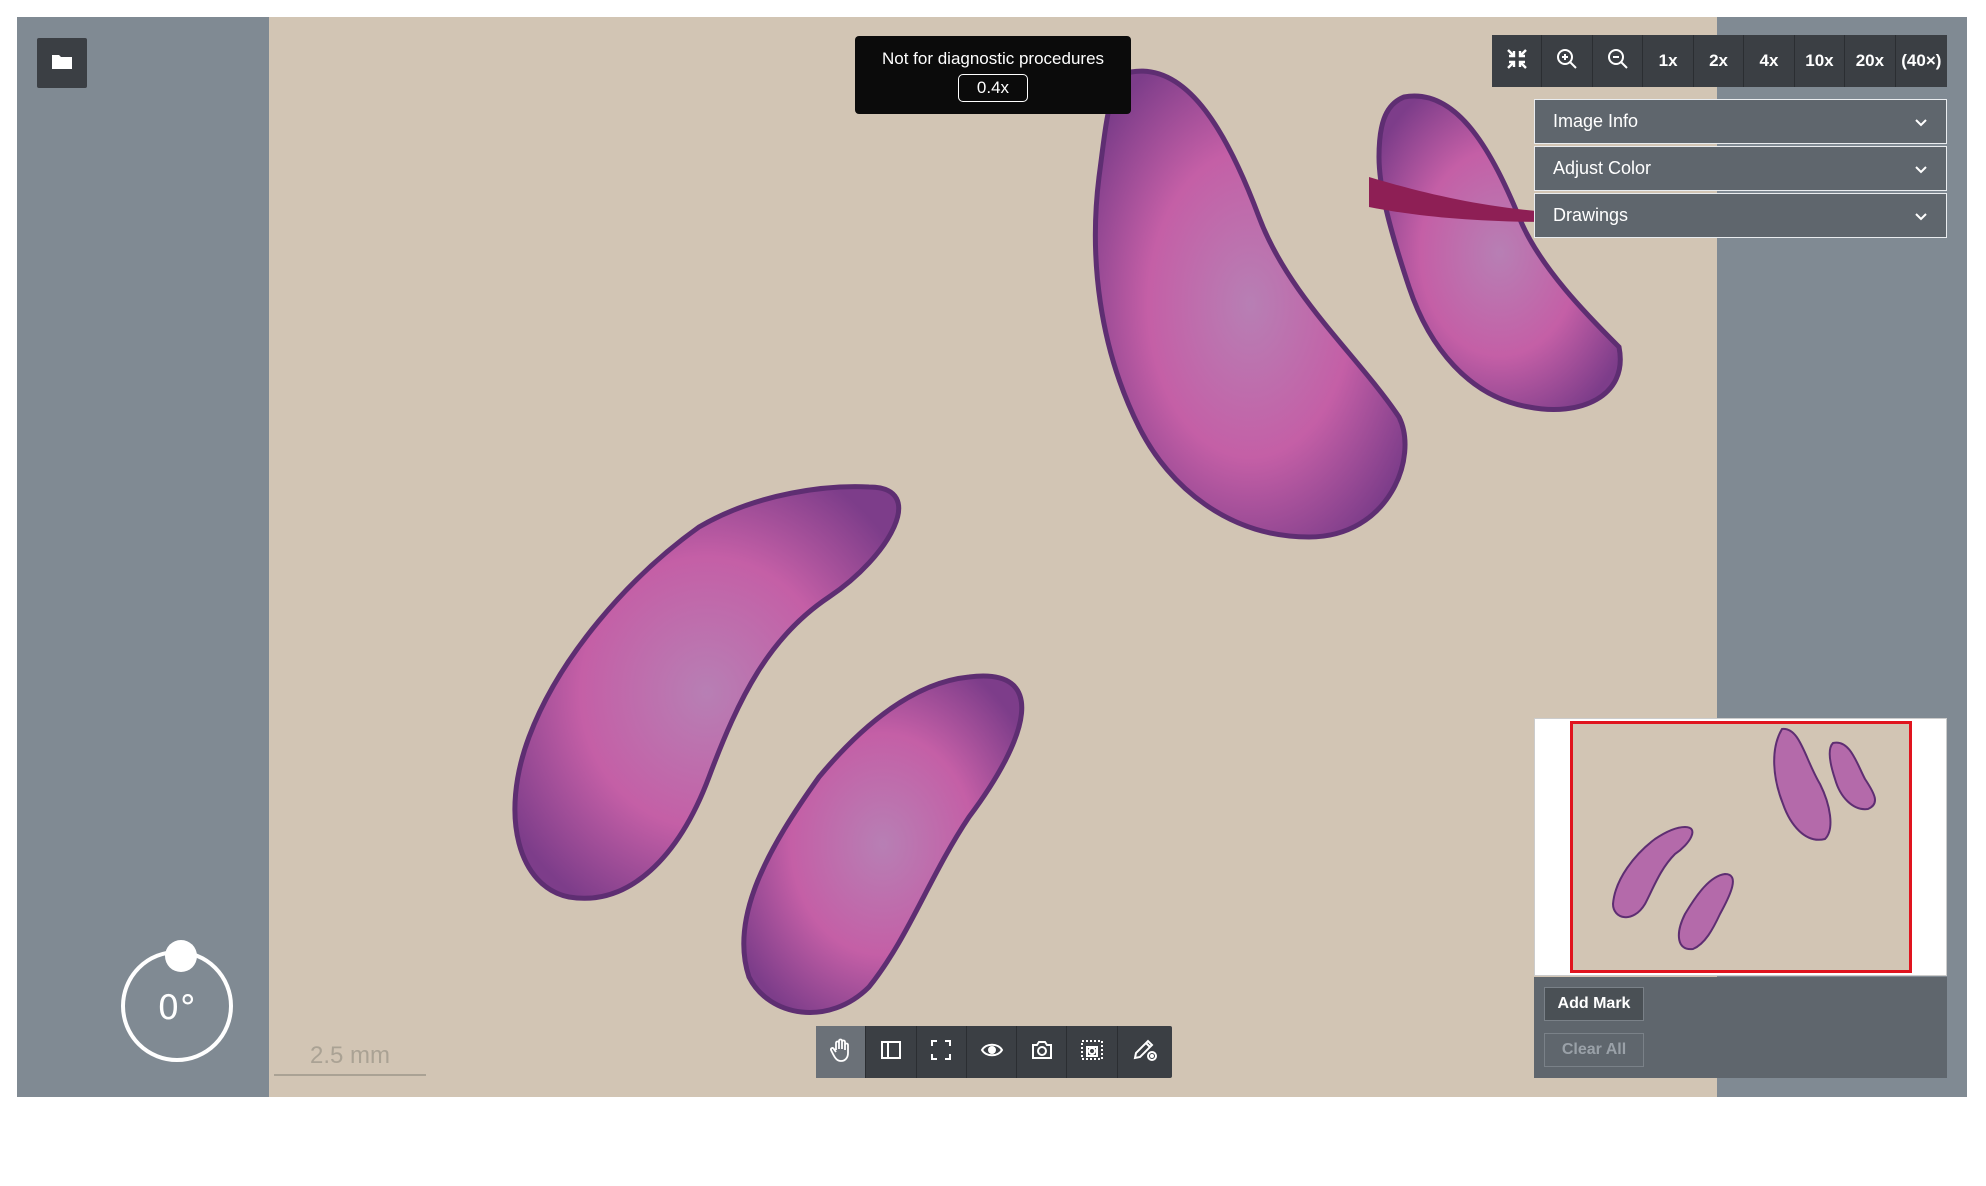  I want to click on camera-icon, so click(1042, 1052).